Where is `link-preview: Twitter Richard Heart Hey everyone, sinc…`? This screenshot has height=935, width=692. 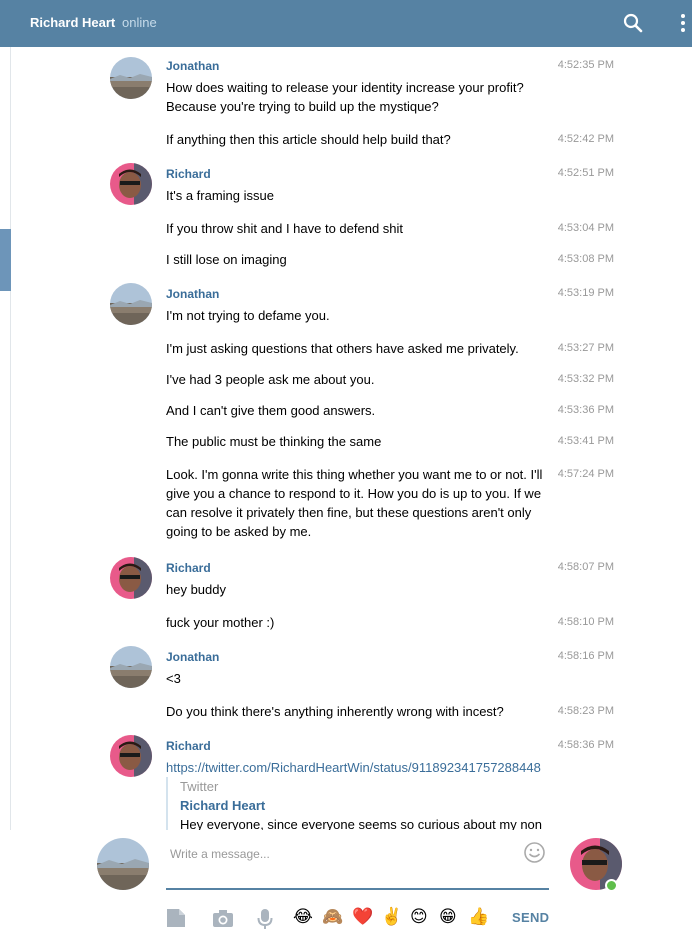 link-preview: Twitter Richard Heart Hey everyone, sinc… is located at coordinates (356, 803).